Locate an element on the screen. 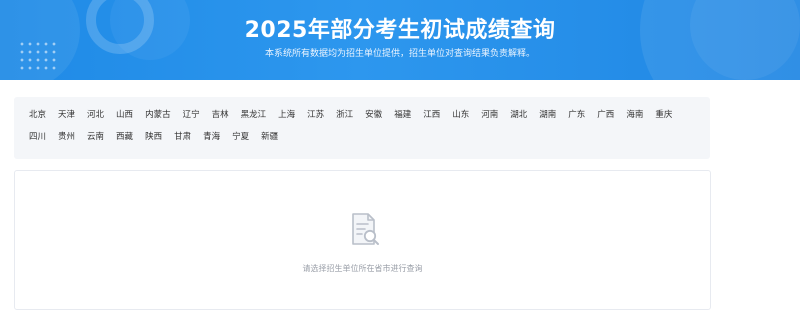  region-item: 广东 is located at coordinates (576, 119).